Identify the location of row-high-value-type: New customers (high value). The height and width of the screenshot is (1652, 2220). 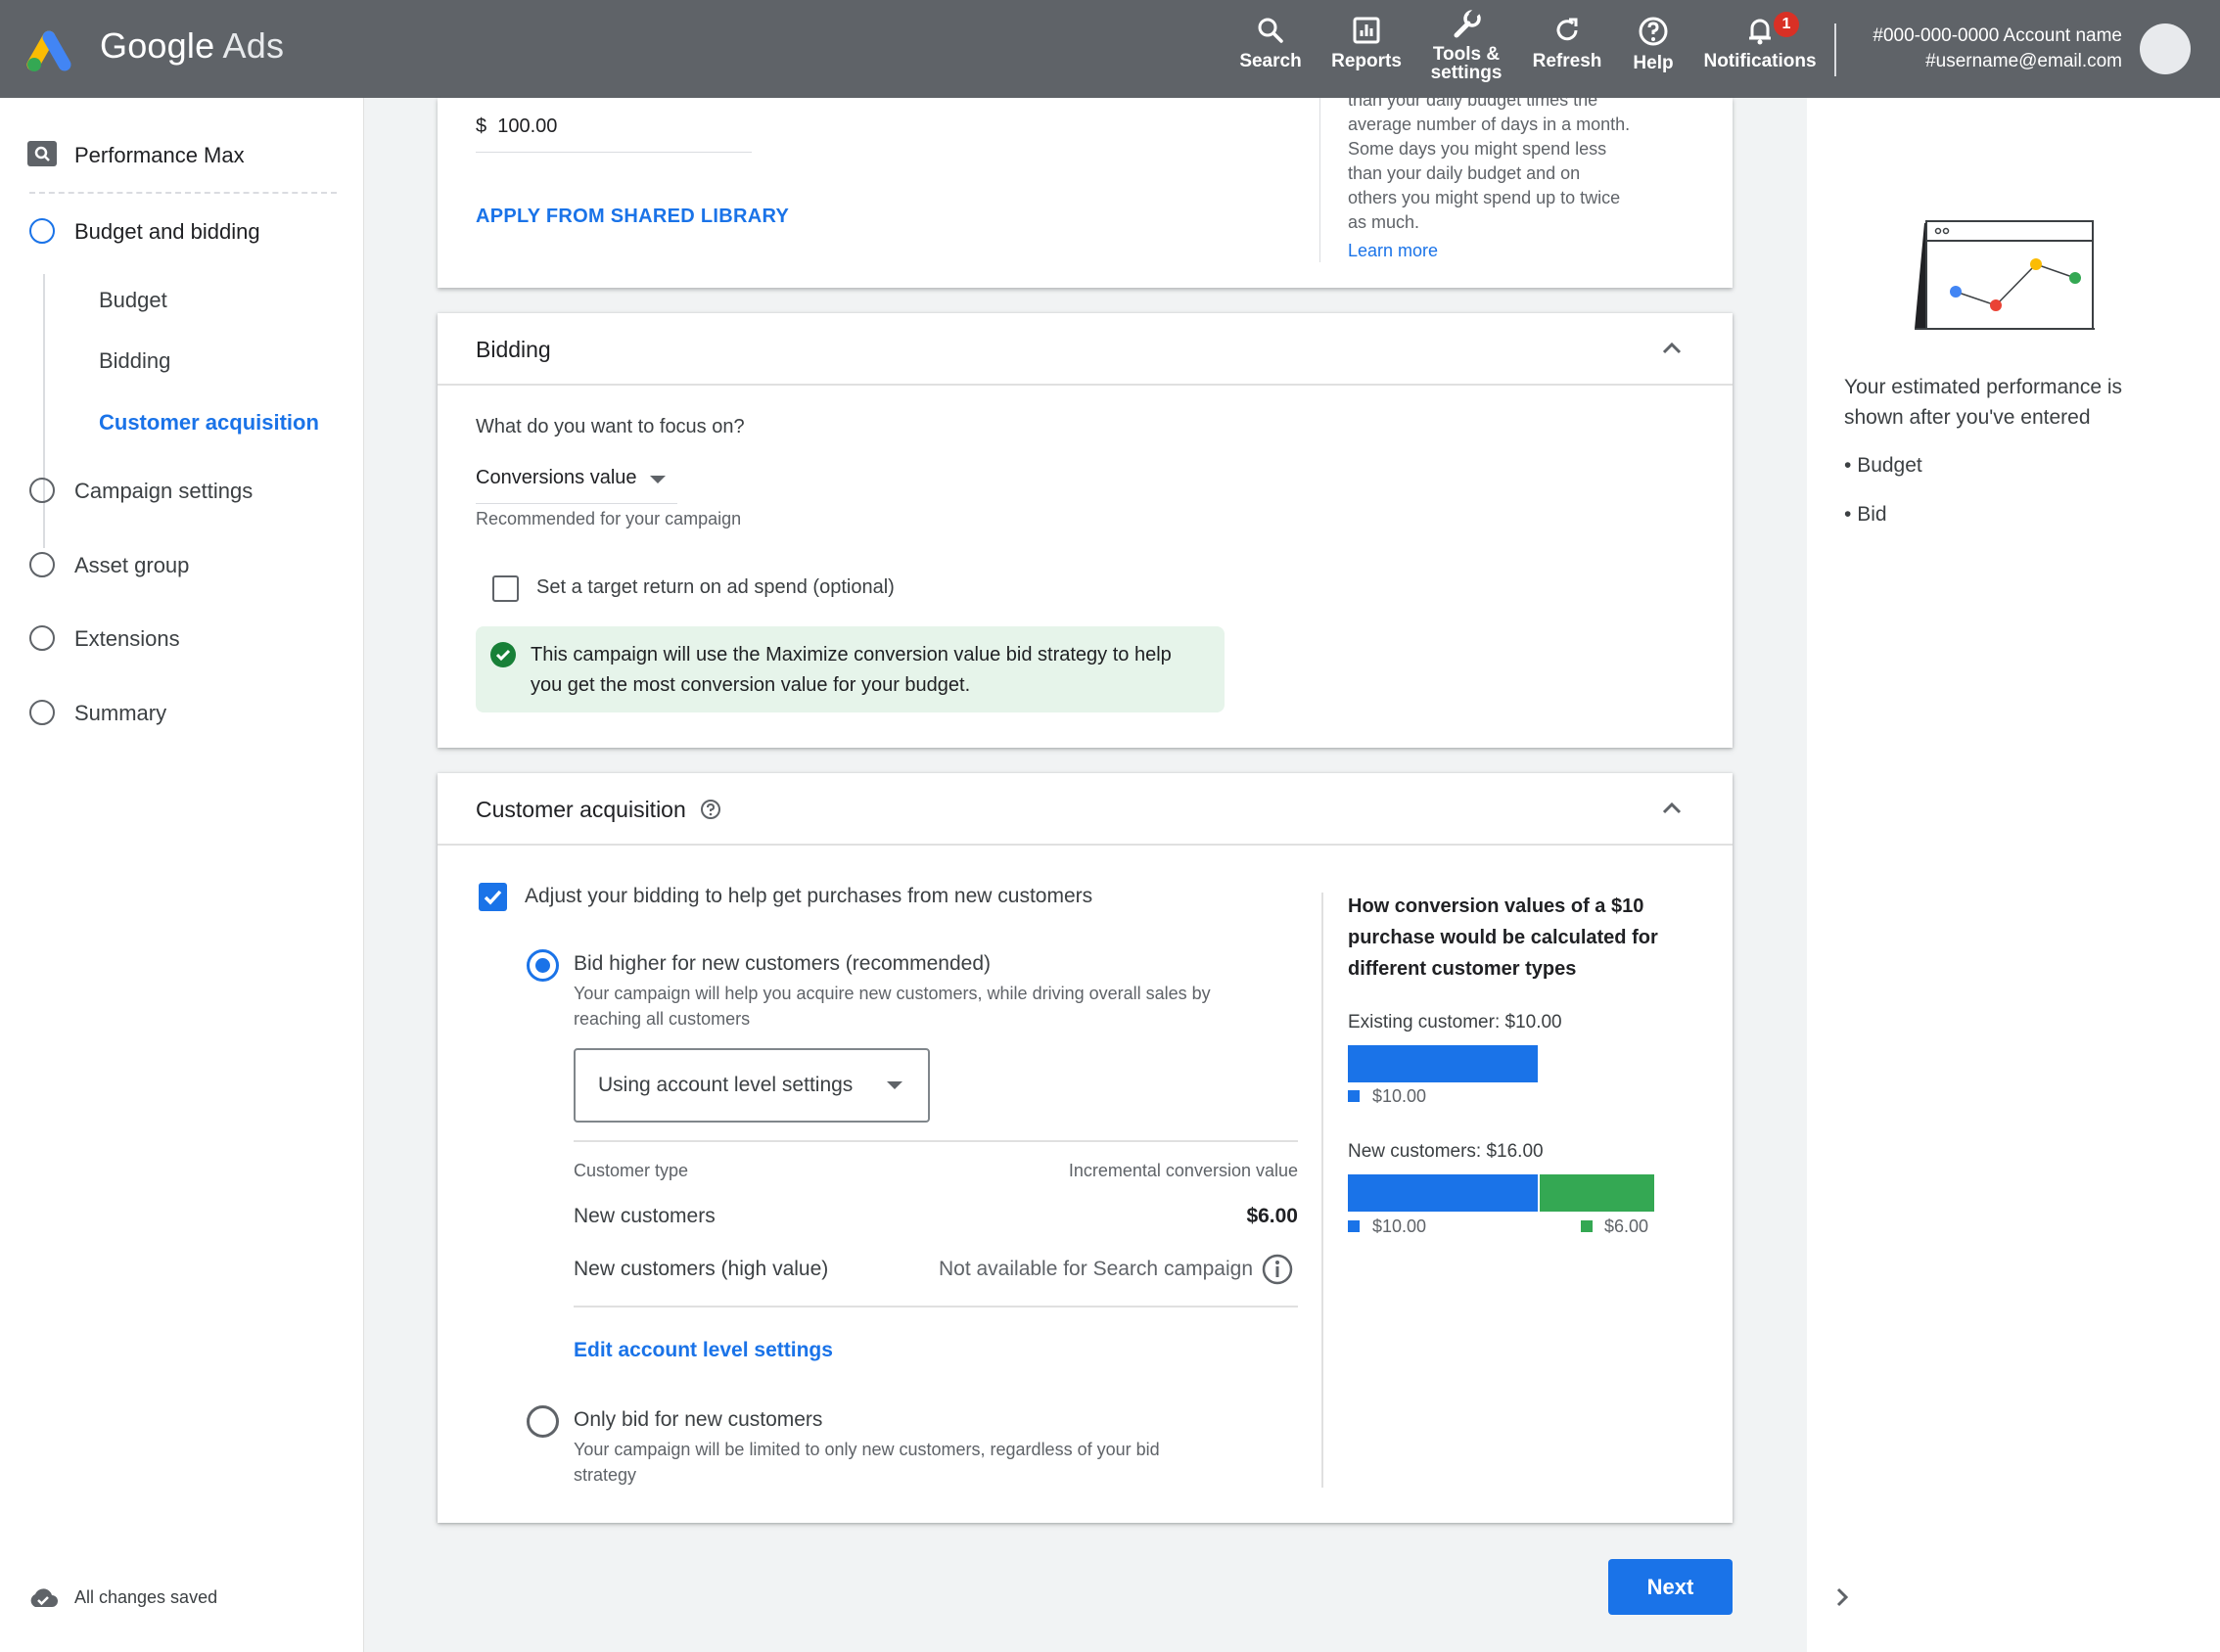
(701, 1269).